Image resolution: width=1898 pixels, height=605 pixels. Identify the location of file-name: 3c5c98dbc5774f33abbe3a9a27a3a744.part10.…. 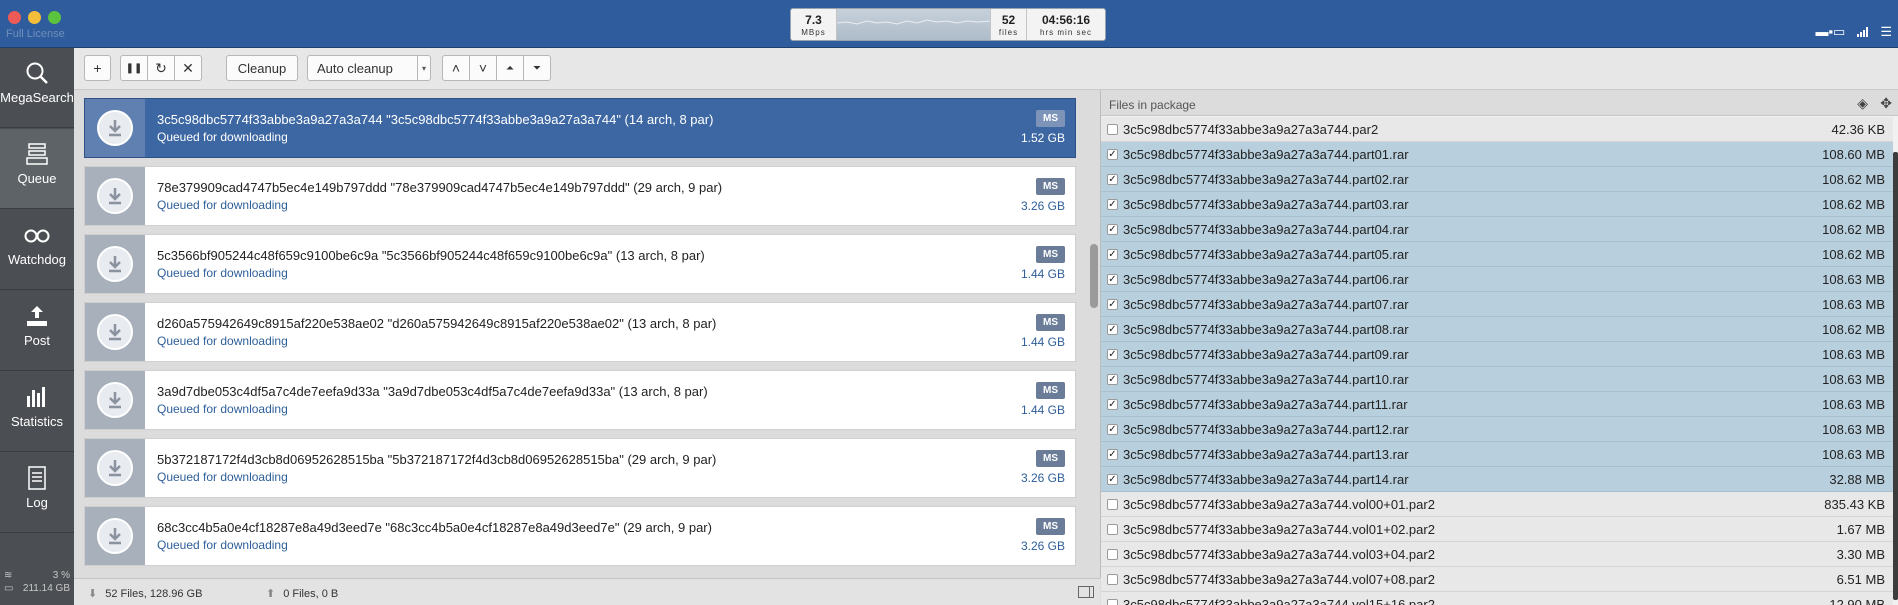
(1266, 379).